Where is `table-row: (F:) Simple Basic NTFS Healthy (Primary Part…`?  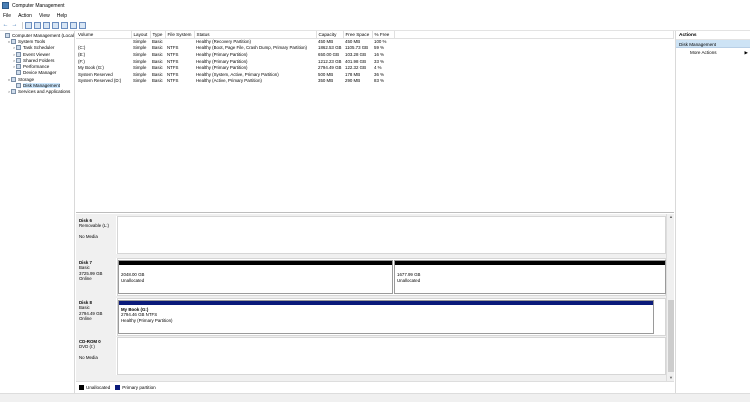
table-row: (F:) Simple Basic NTFS Healthy (Primary Part… is located at coordinates (375, 61).